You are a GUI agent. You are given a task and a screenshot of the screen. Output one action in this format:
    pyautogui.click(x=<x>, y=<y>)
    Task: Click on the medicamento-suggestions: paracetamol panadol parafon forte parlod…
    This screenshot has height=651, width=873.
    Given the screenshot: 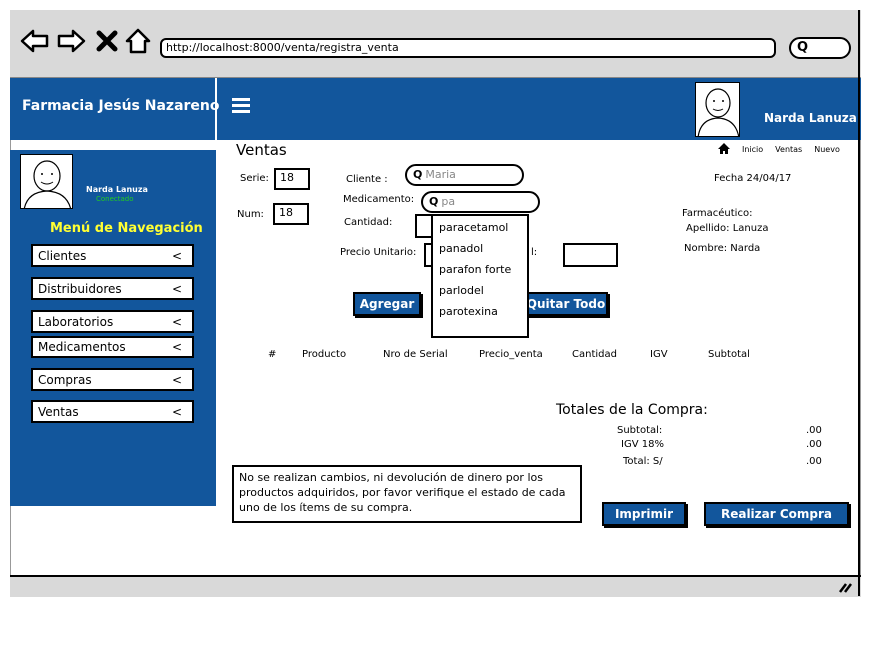 What is the action you would take?
    pyautogui.click(x=480, y=276)
    